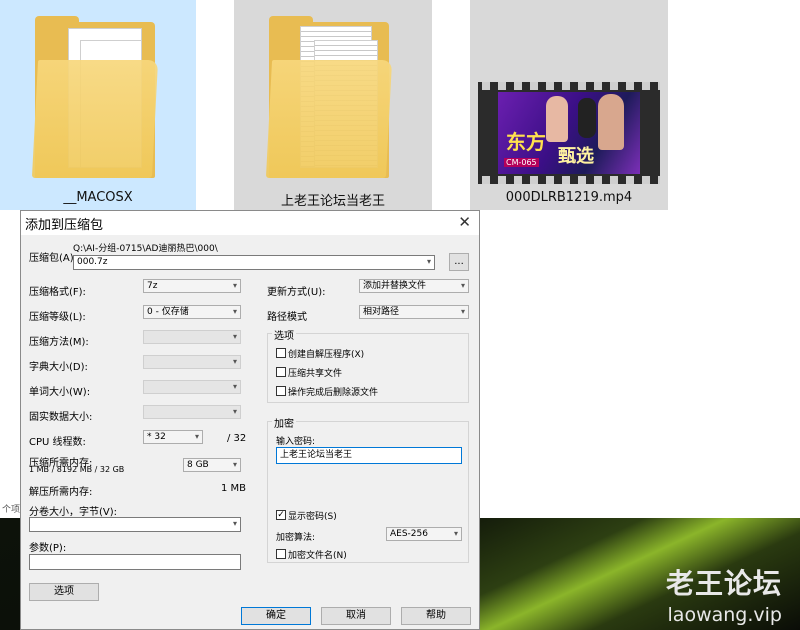  What do you see at coordinates (284, 422) in the screenshot?
I see `encryption-group-title: 加密` at bounding box center [284, 422].